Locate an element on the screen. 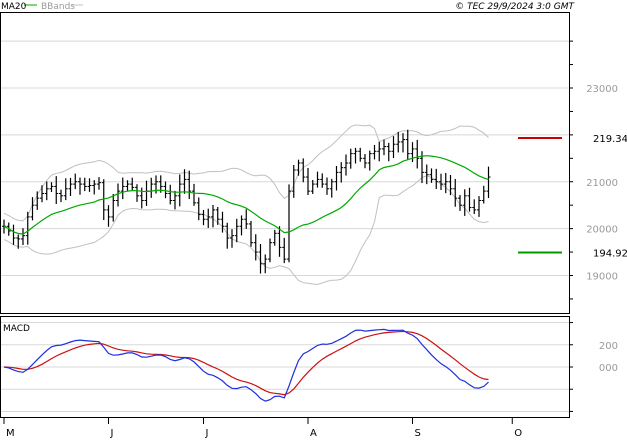 The height and width of the screenshot is (440, 627). macd-y-tick-label: 000 is located at coordinates (608, 368).